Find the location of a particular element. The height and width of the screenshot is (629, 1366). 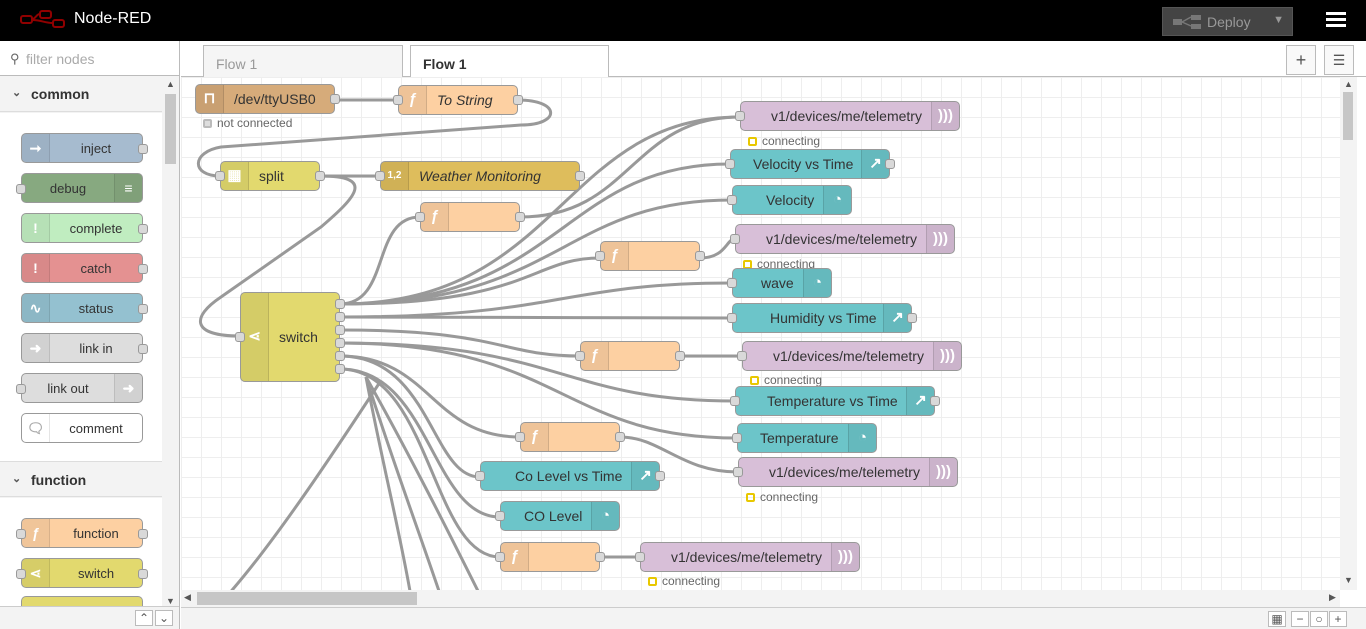

caret-down-icon: ▼ is located at coordinates (1278, 20).